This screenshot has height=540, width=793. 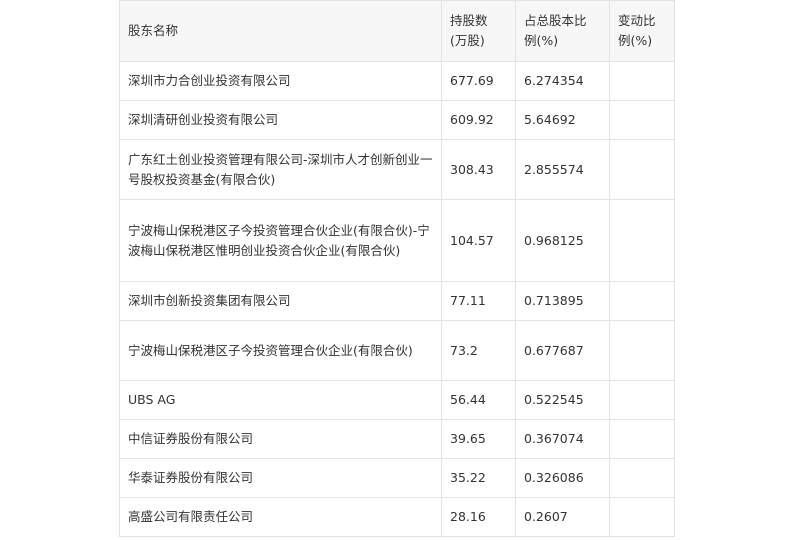 What do you see at coordinates (280, 517) in the screenshot?
I see `cell-name: 高盛公司有限责任公司` at bounding box center [280, 517].